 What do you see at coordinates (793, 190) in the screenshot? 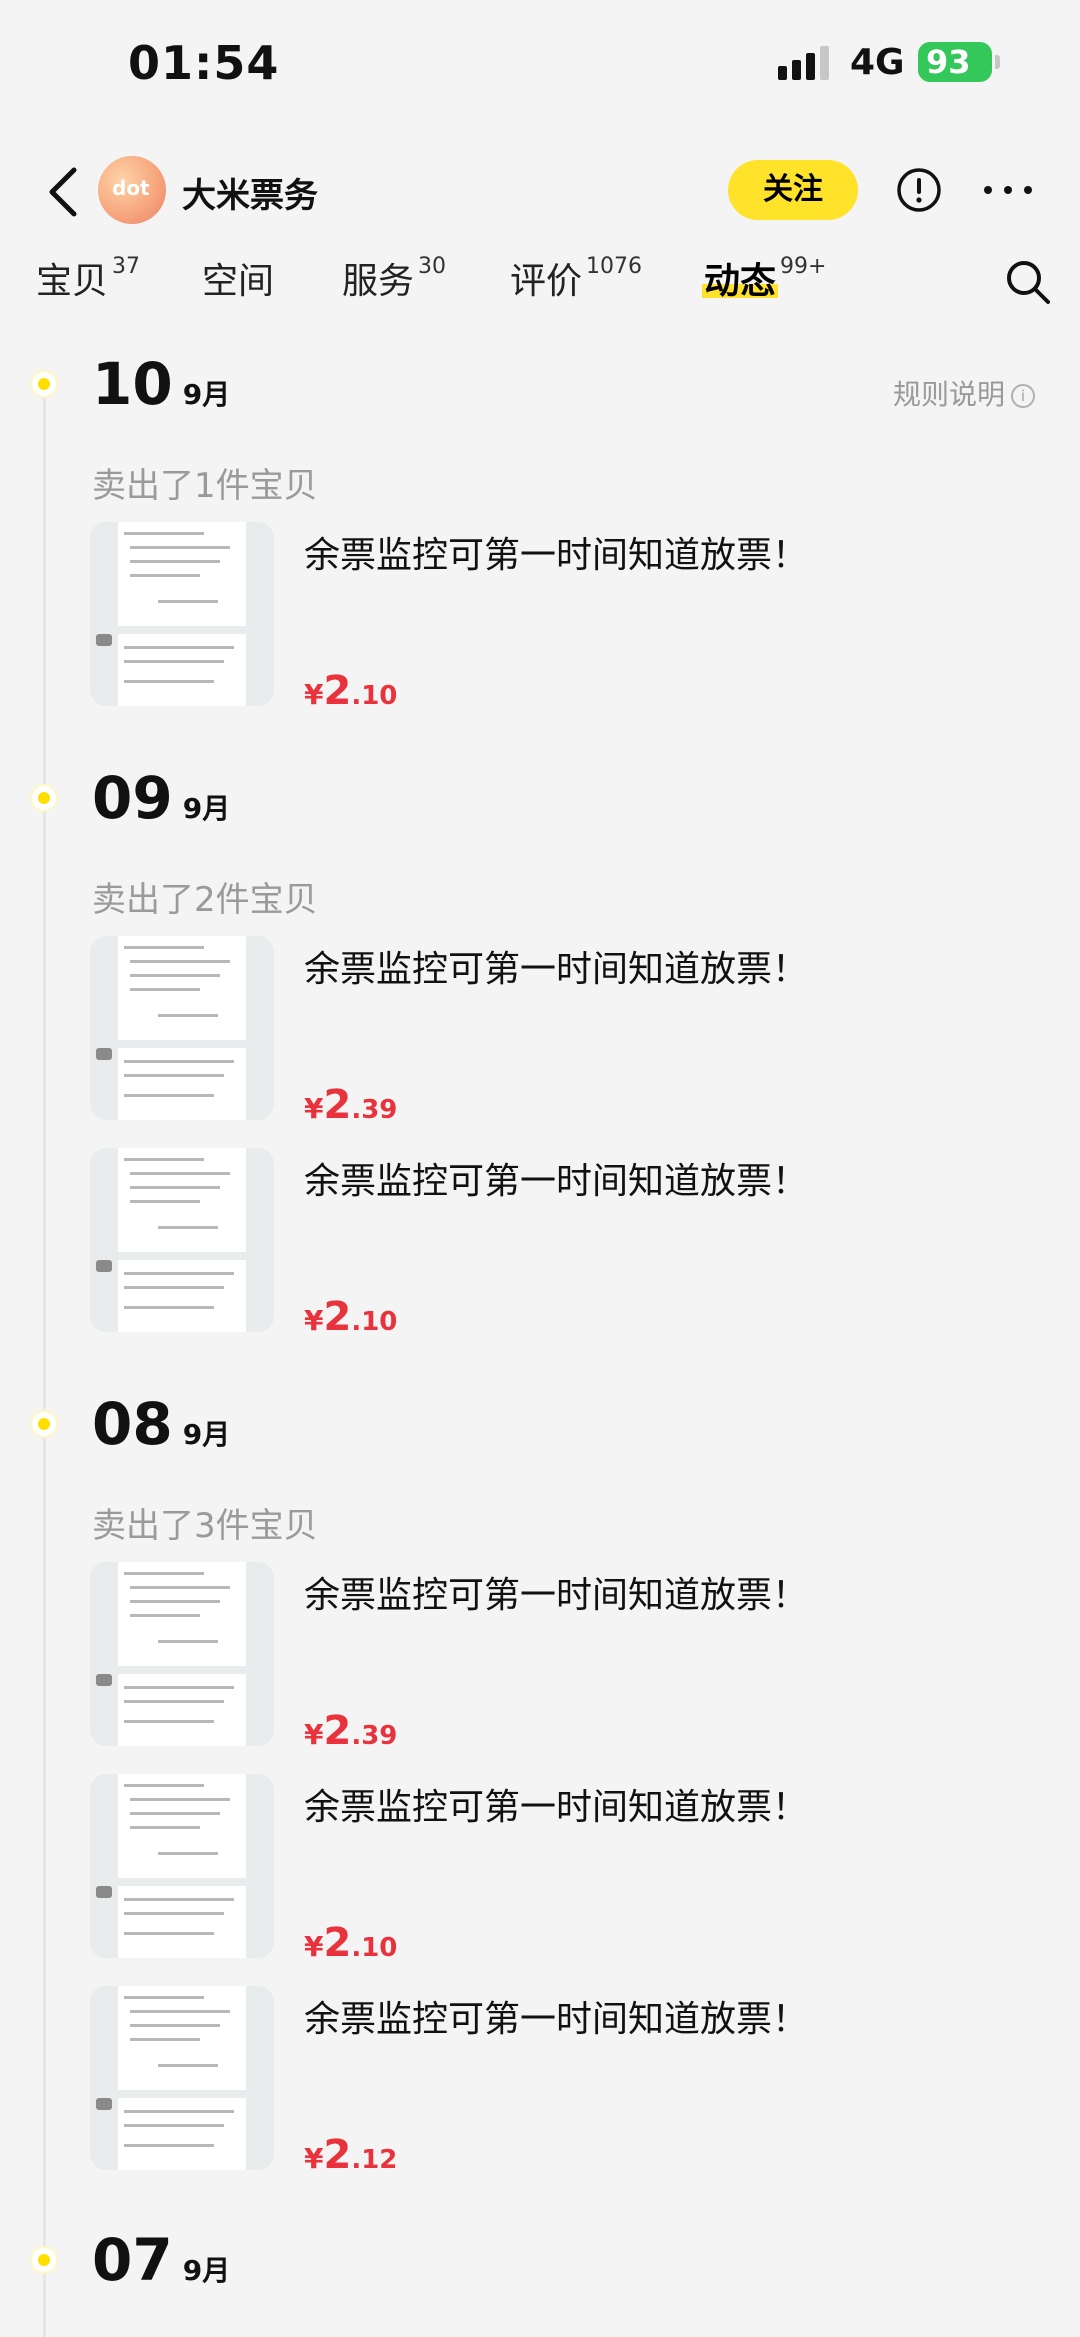
I see `follow-button: 关注` at bounding box center [793, 190].